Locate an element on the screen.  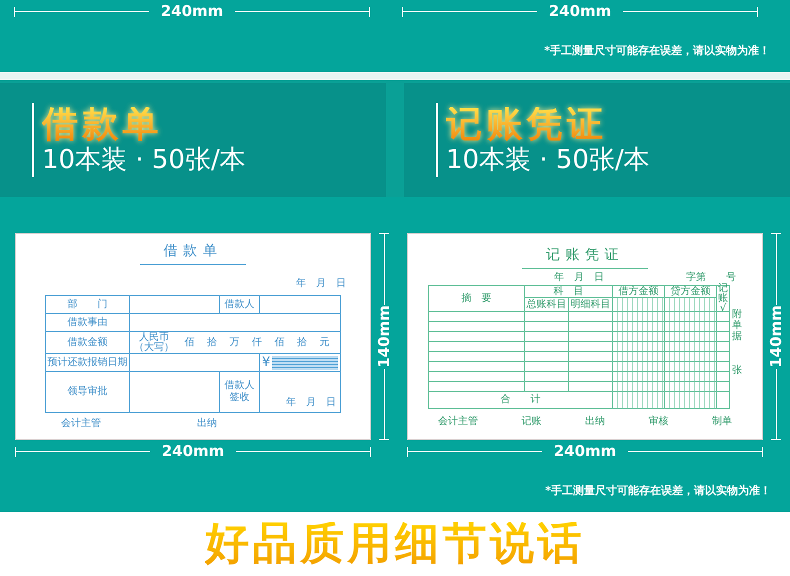
yuan-sign: ¥ is located at coordinates (266, 362).